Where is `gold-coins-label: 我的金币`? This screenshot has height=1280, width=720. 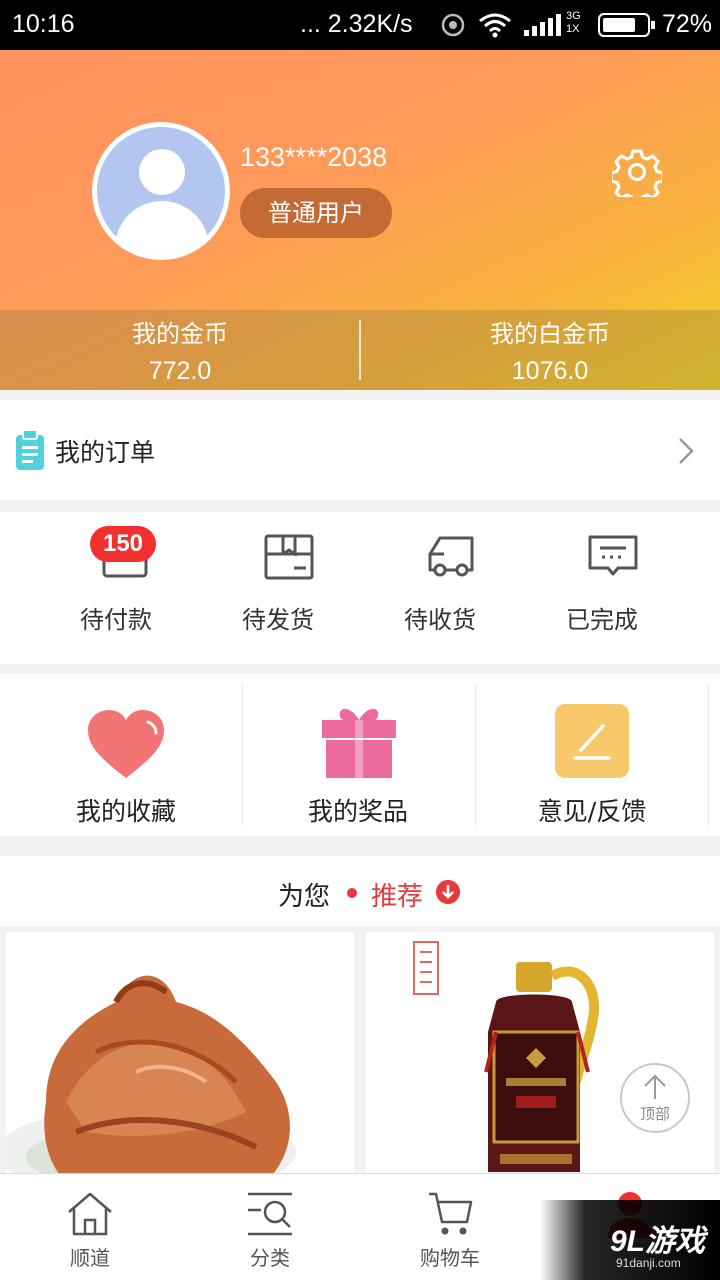 gold-coins-label: 我的金币 is located at coordinates (180, 334).